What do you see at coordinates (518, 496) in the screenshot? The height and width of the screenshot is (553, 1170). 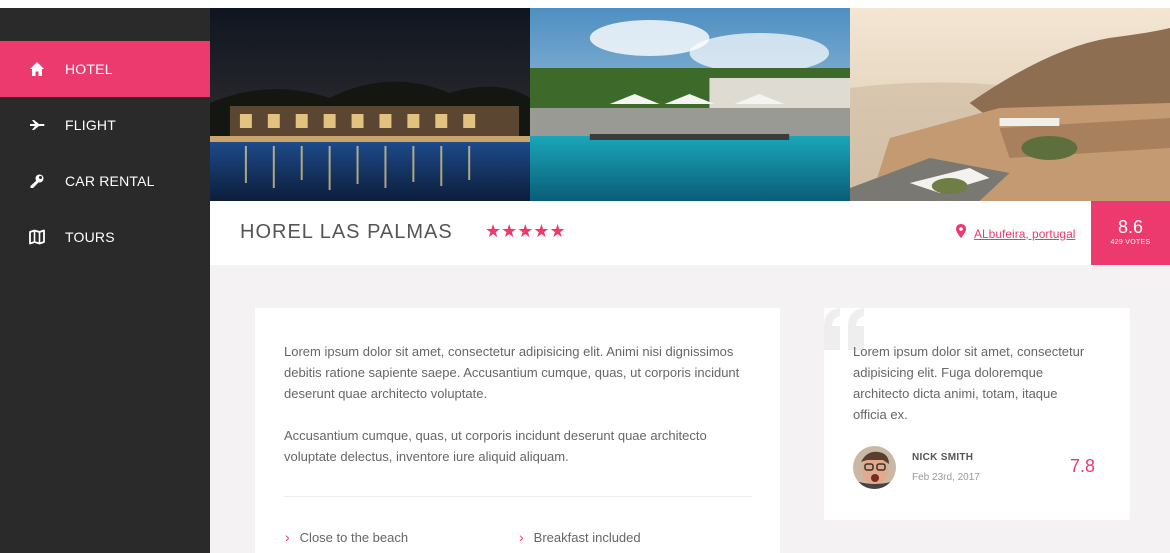 I see `divider` at bounding box center [518, 496].